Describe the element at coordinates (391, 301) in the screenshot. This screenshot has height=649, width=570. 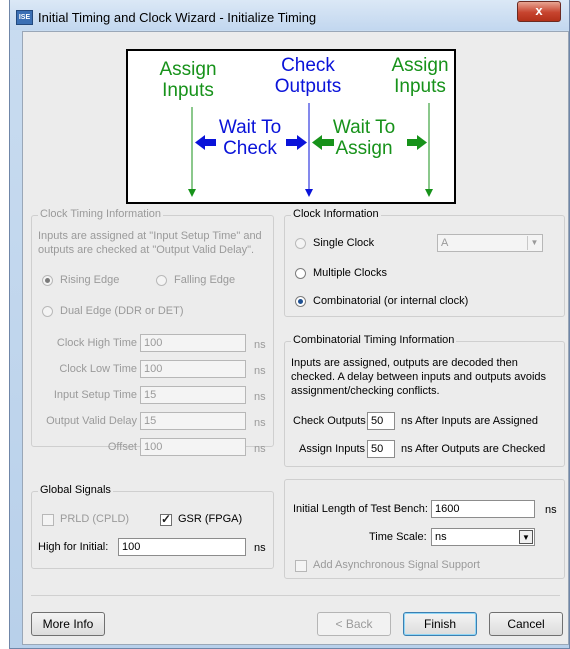
I see `combinatorial-label: Combinatorial (or internal clock)` at that location.